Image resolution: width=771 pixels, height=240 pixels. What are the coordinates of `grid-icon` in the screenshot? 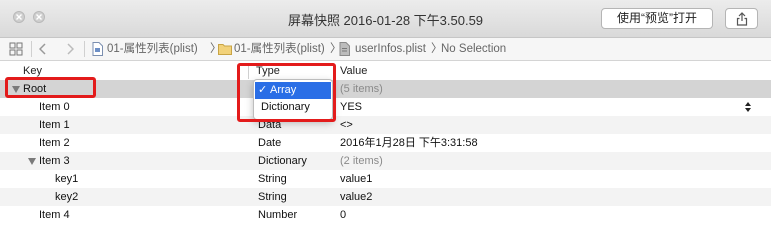 It's located at (16, 49).